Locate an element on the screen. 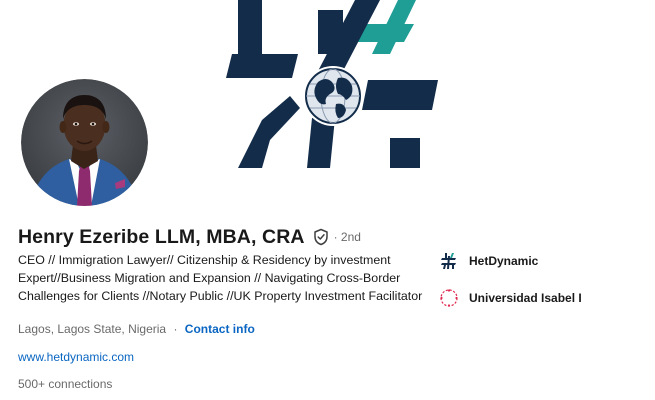  org-item-universidad-isabel: Universidad Isabel I is located at coordinates (543, 298).